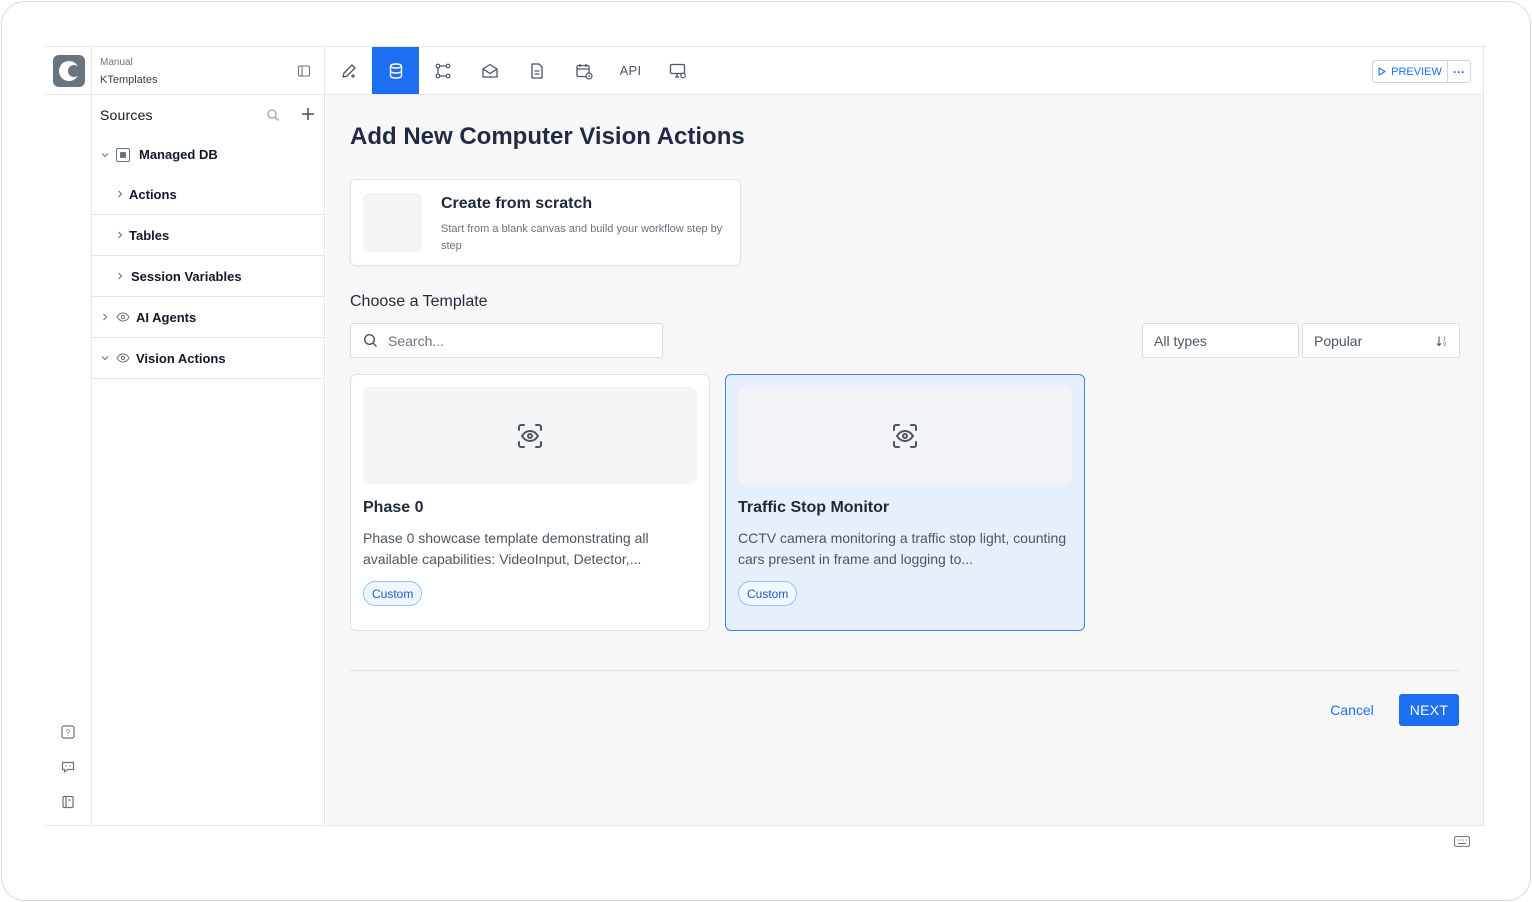  Describe the element at coordinates (116, 62) in the screenshot. I see `project-kind: Manual` at that location.